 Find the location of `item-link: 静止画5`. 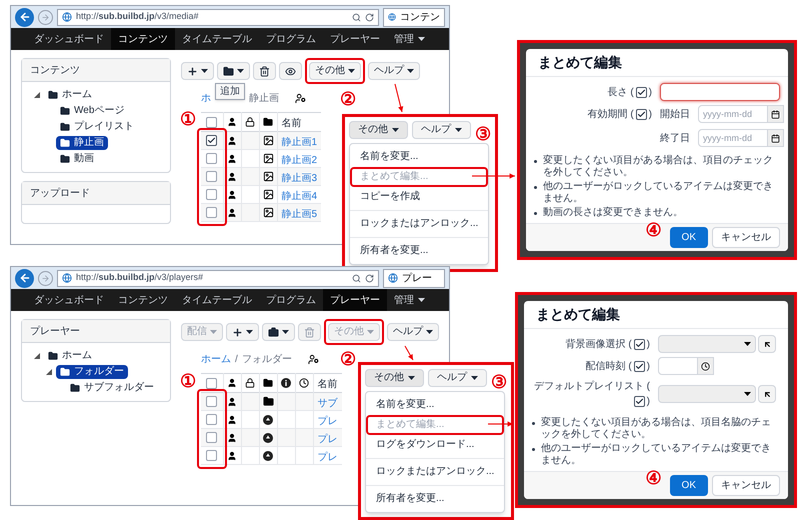

item-link: 静止画5 is located at coordinates (300, 214).